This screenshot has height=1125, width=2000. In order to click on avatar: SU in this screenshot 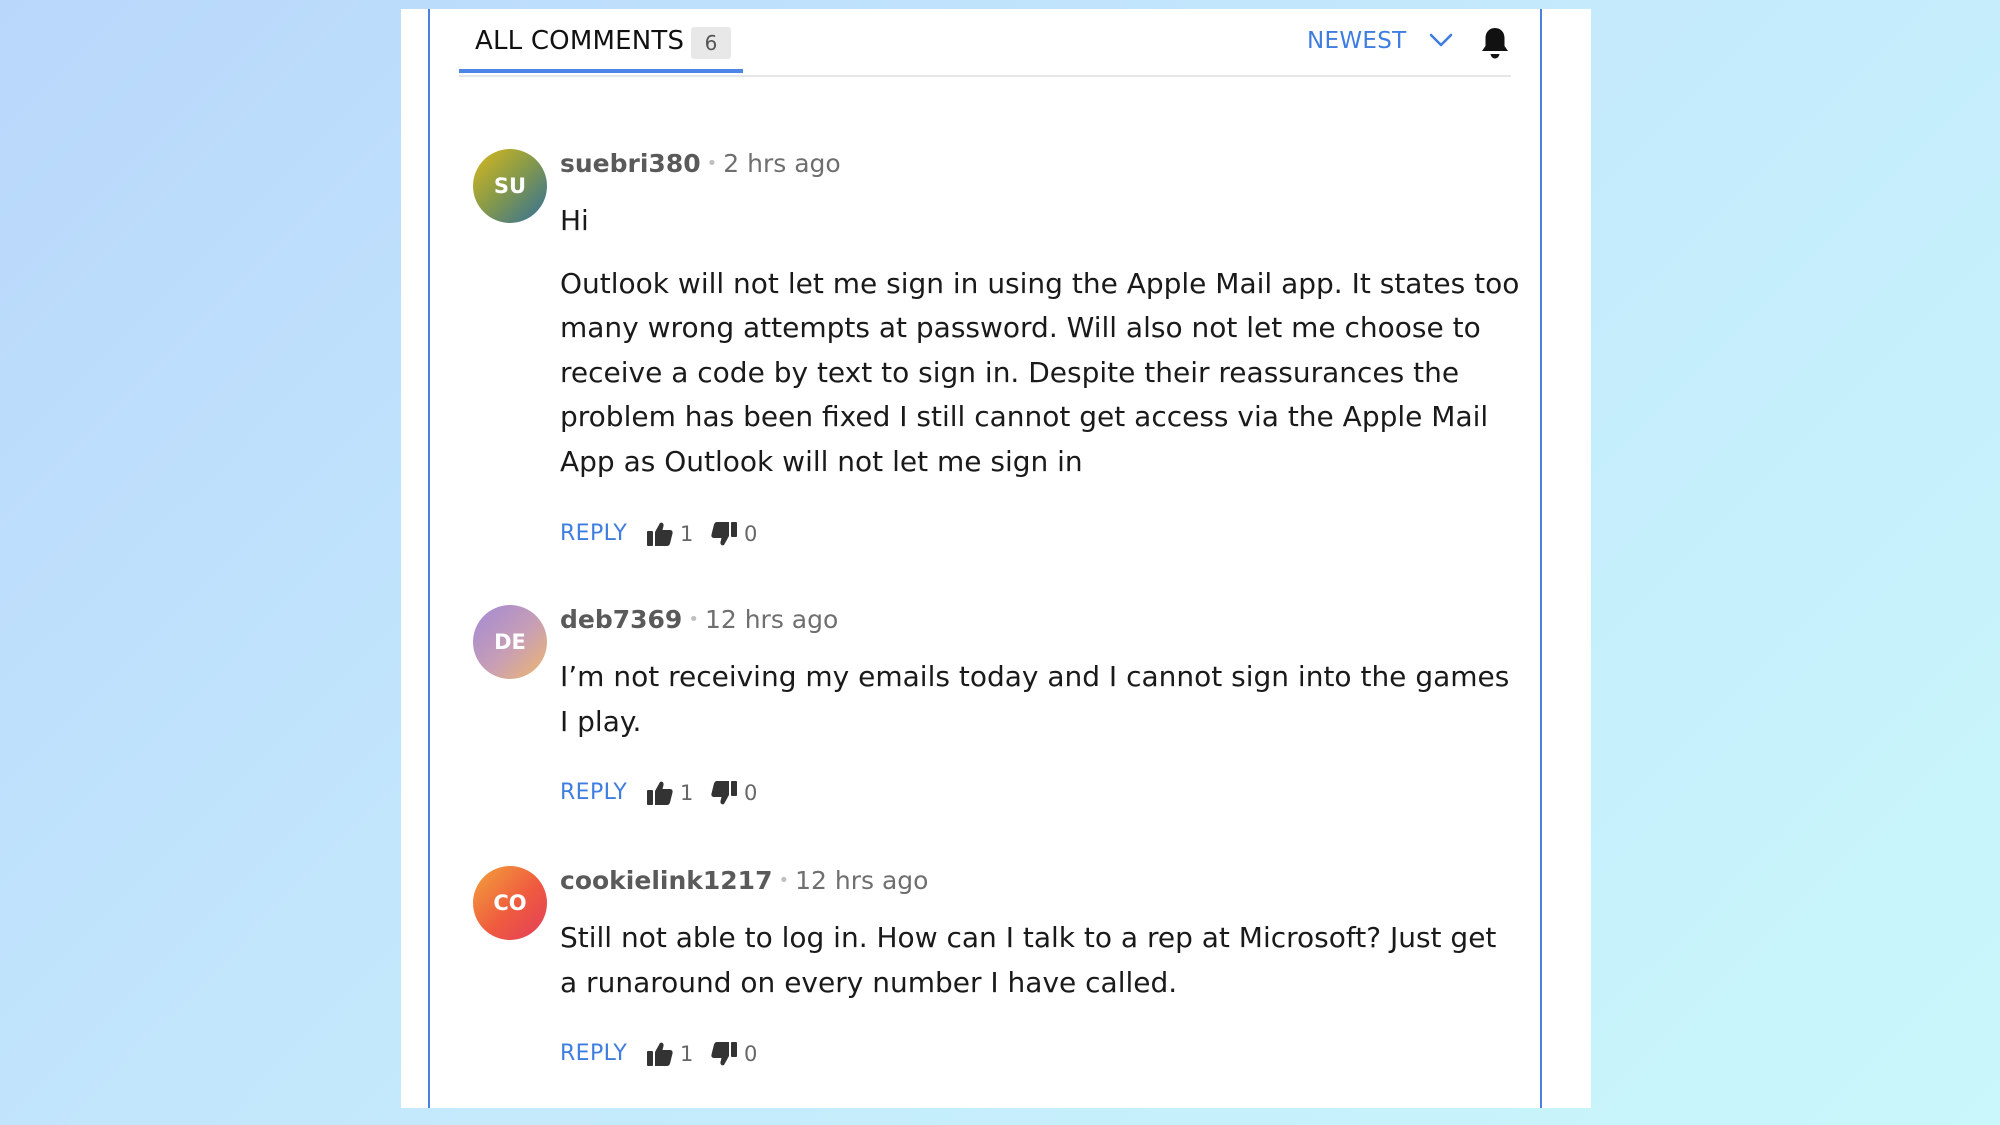, I will do `click(510, 186)`.